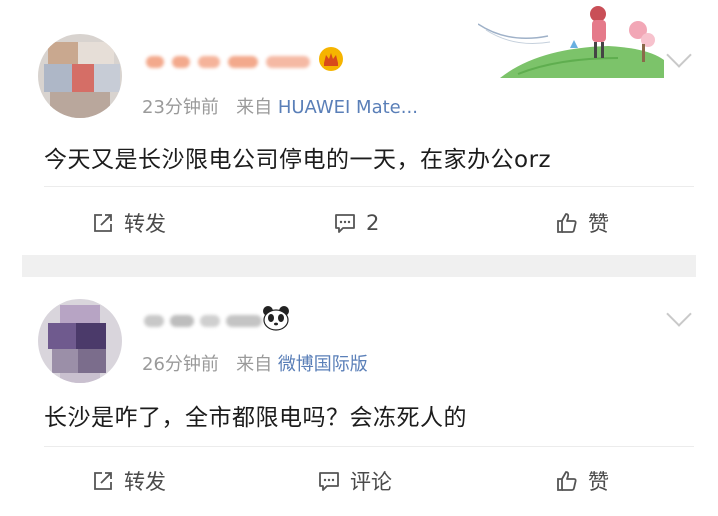 The image size is (718, 516). I want to click on post-actions: 转发 评论 赞, so click(359, 481).